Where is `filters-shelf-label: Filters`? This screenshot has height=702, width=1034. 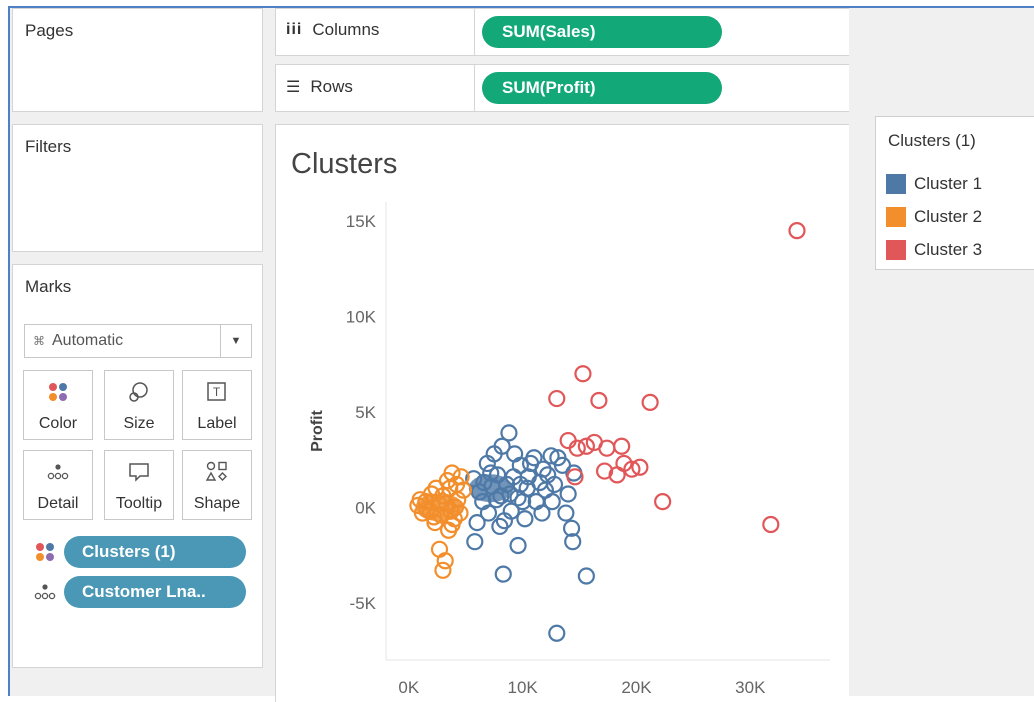 filters-shelf-label: Filters is located at coordinates (48, 146).